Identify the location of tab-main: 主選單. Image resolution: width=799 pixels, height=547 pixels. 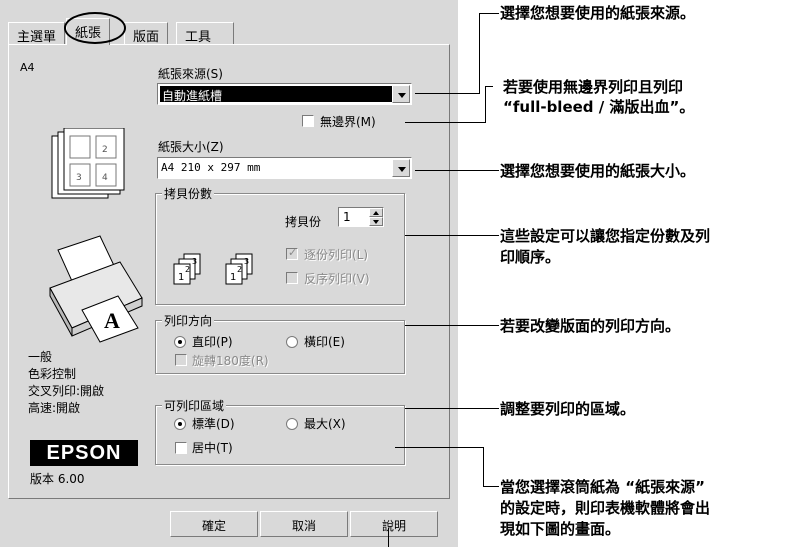
(37, 33).